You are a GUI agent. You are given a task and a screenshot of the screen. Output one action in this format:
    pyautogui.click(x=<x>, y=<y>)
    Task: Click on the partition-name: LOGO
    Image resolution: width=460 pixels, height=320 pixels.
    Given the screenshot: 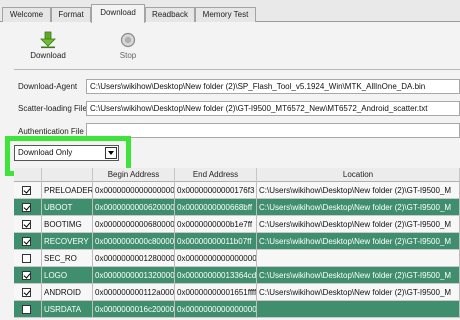 What is the action you would take?
    pyautogui.click(x=67, y=275)
    